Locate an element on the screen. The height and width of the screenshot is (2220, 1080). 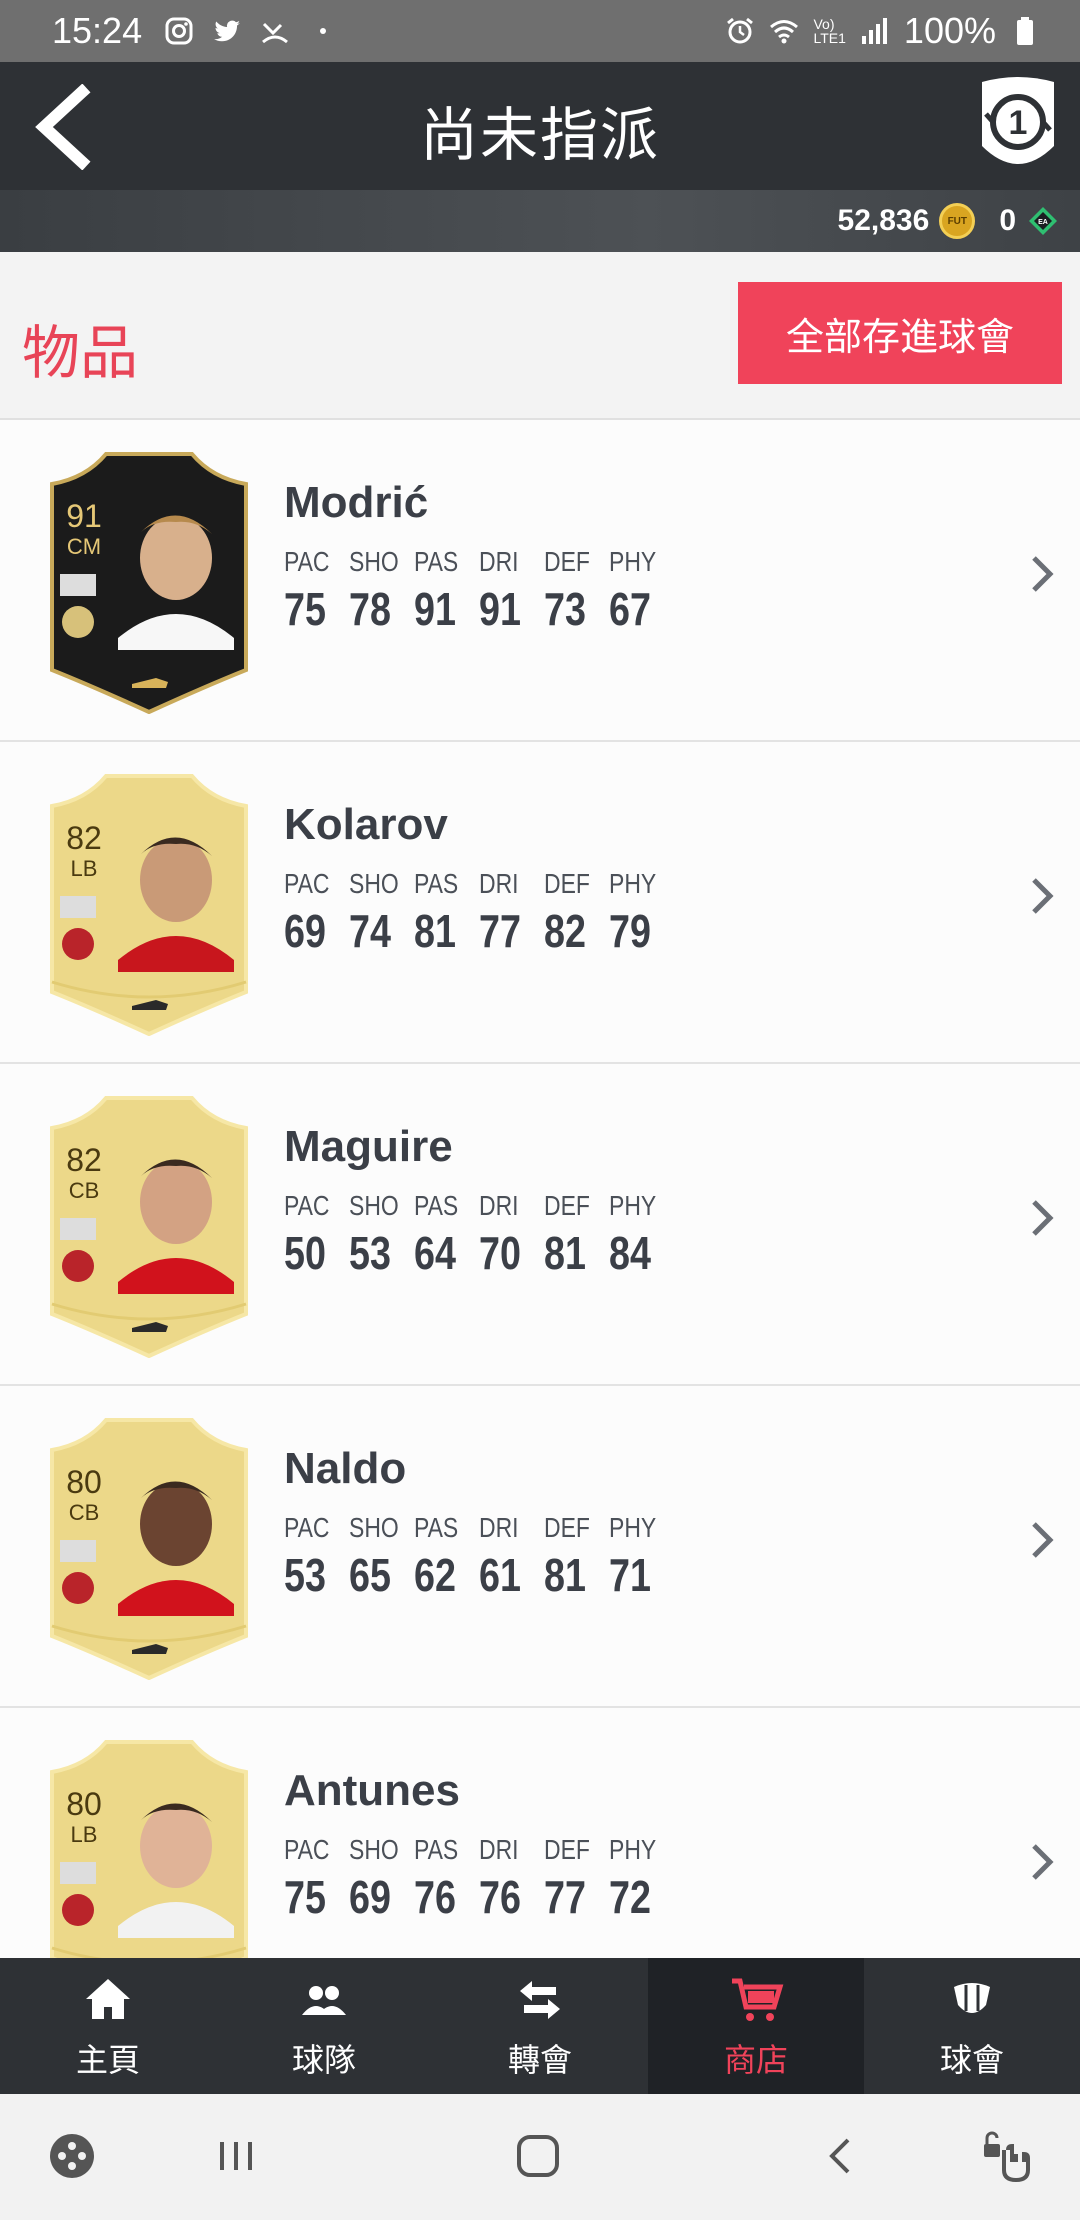
stat-dri: DRI 61 is located at coordinates (511, 1557).